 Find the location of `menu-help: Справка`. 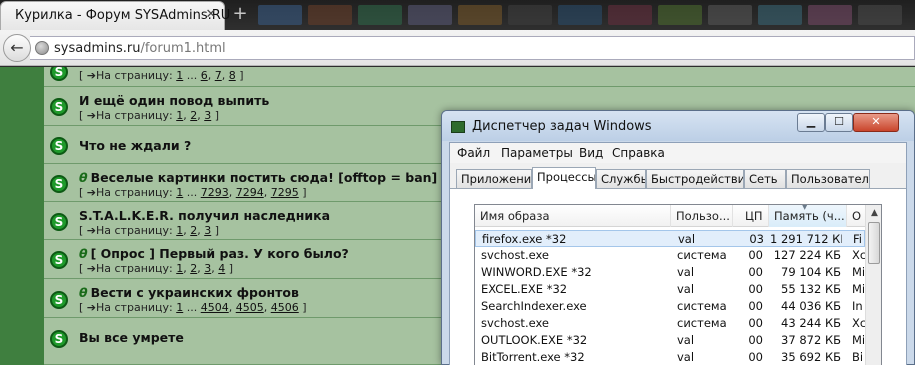

menu-help: Справка is located at coordinates (638, 153).